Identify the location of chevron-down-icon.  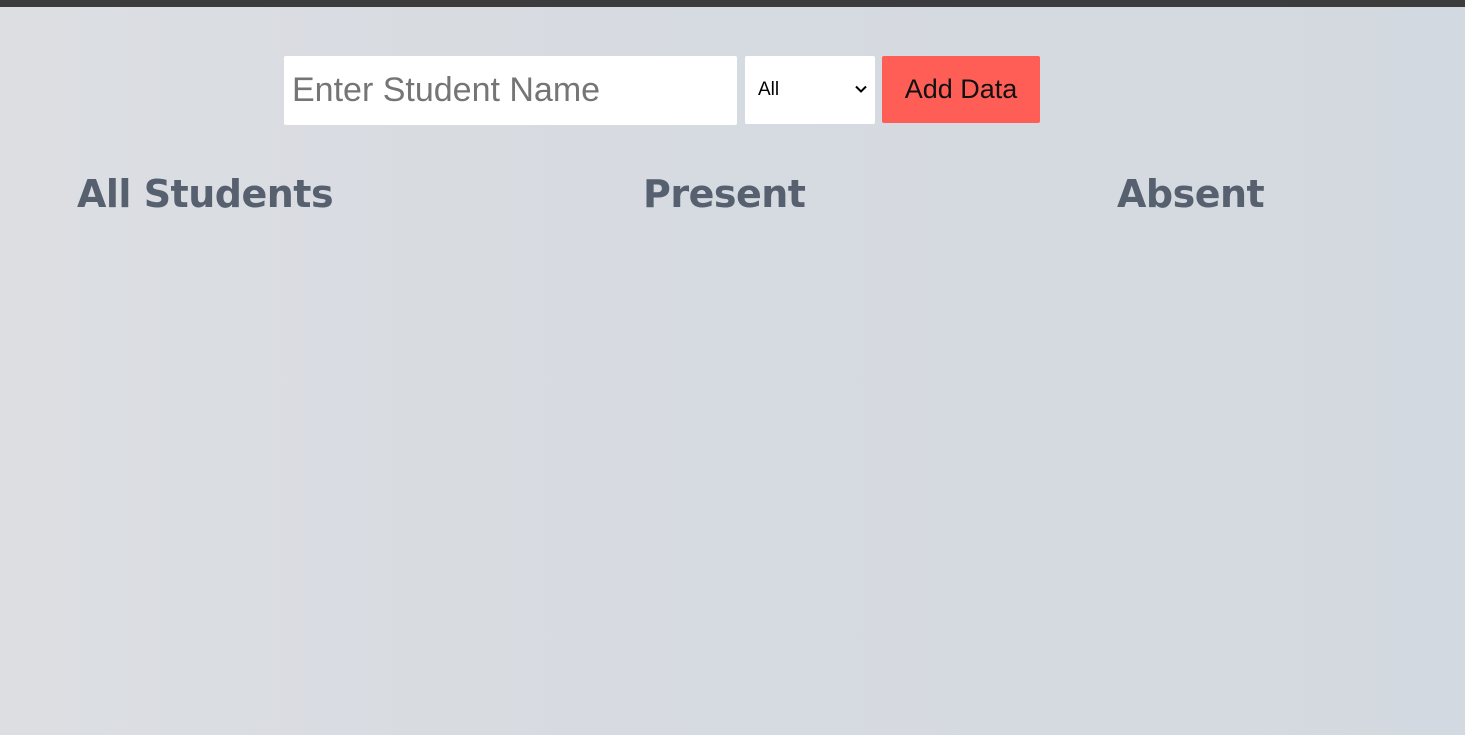
(861, 89).